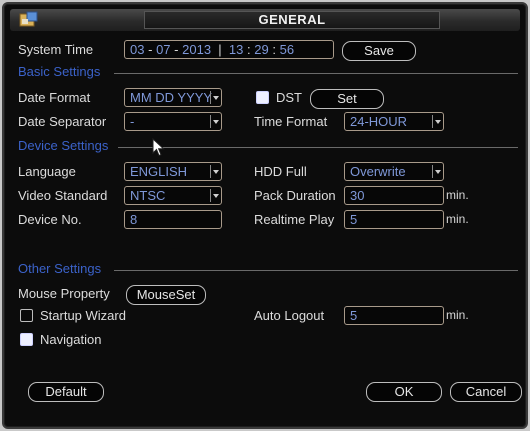 The image size is (530, 431). What do you see at coordinates (457, 219) in the screenshot?
I see `realtime-play-unit: min.` at bounding box center [457, 219].